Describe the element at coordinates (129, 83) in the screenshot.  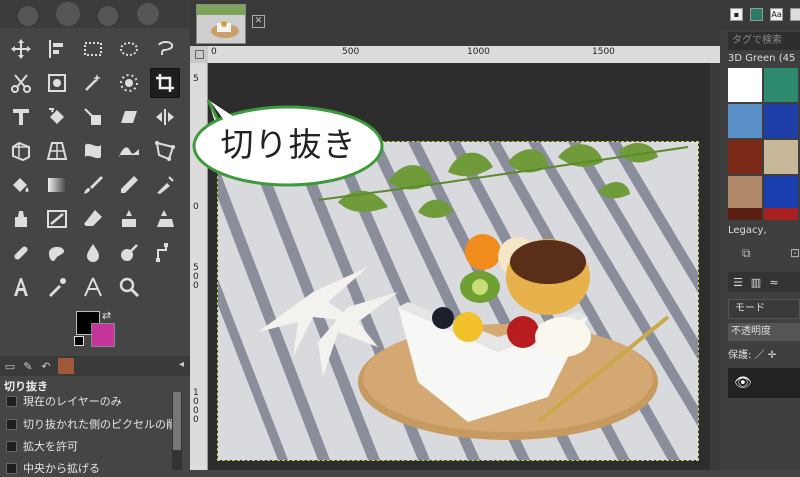
I see `color-select-icon` at that location.